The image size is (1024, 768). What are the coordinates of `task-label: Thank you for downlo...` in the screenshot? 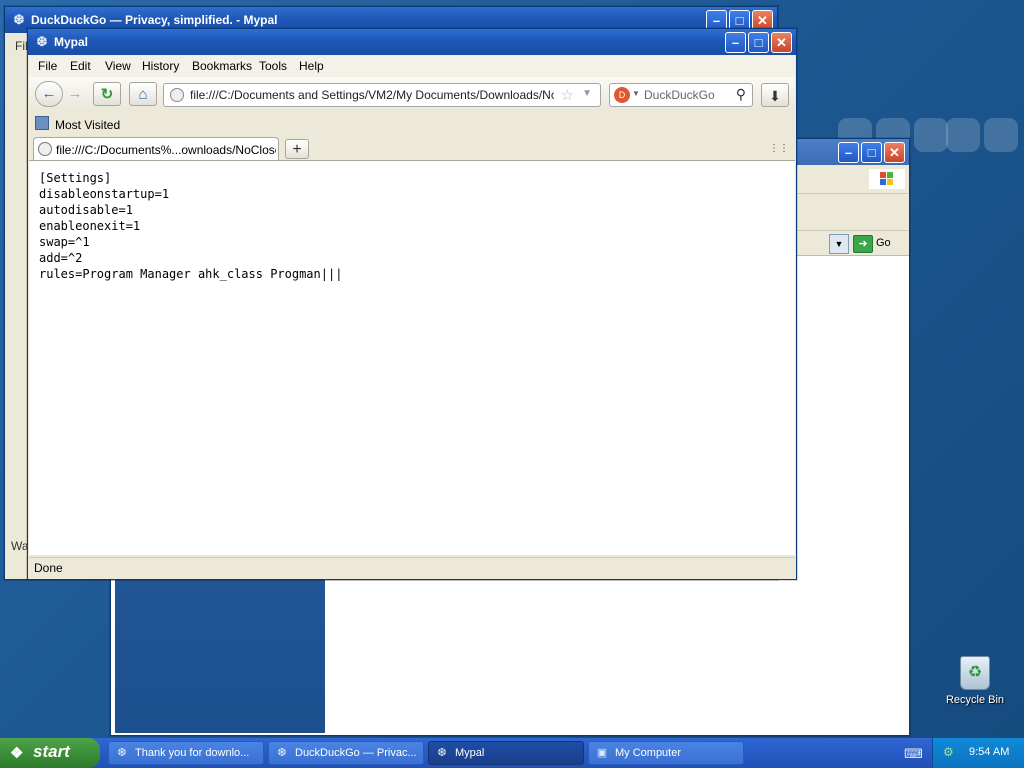 It's located at (192, 753).